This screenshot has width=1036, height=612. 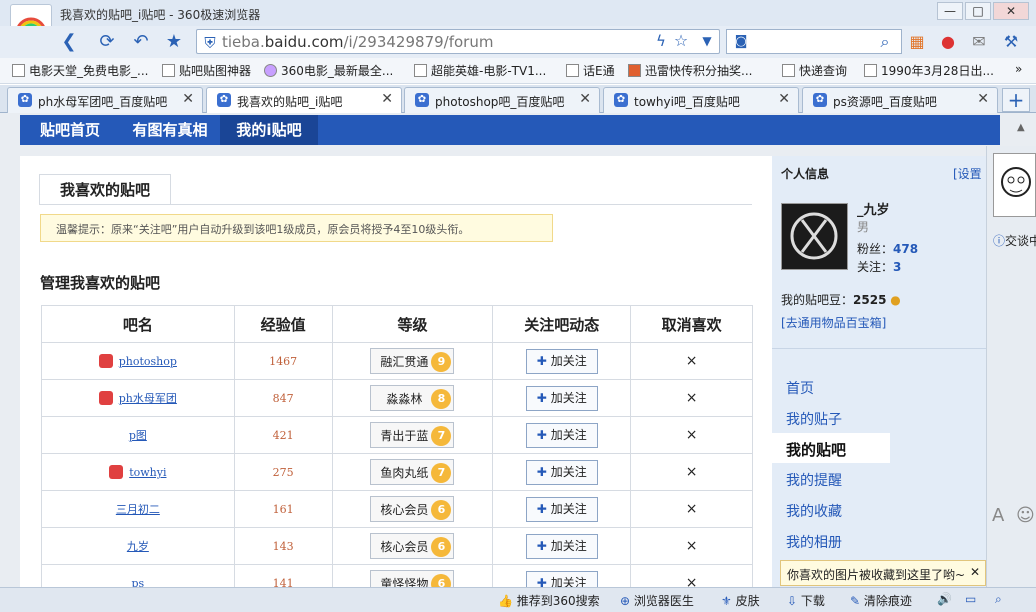 What do you see at coordinates (357, 42) in the screenshot?
I see `address-text: tieba.baidu.com/i/293429879/forum` at bounding box center [357, 42].